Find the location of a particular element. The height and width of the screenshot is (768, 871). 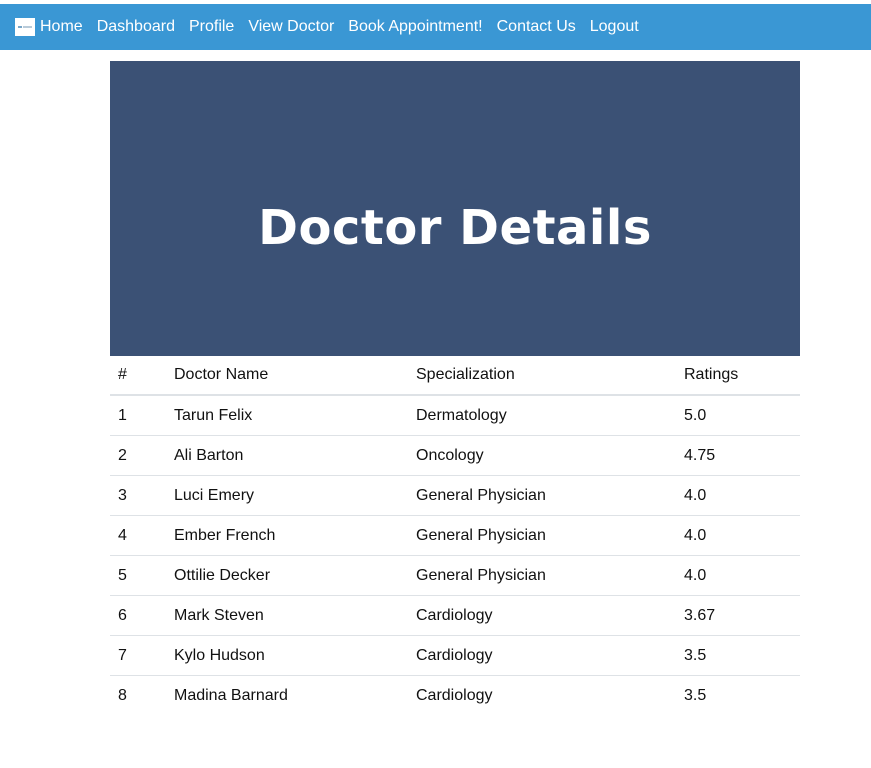

specialization: Oncology is located at coordinates (542, 455).